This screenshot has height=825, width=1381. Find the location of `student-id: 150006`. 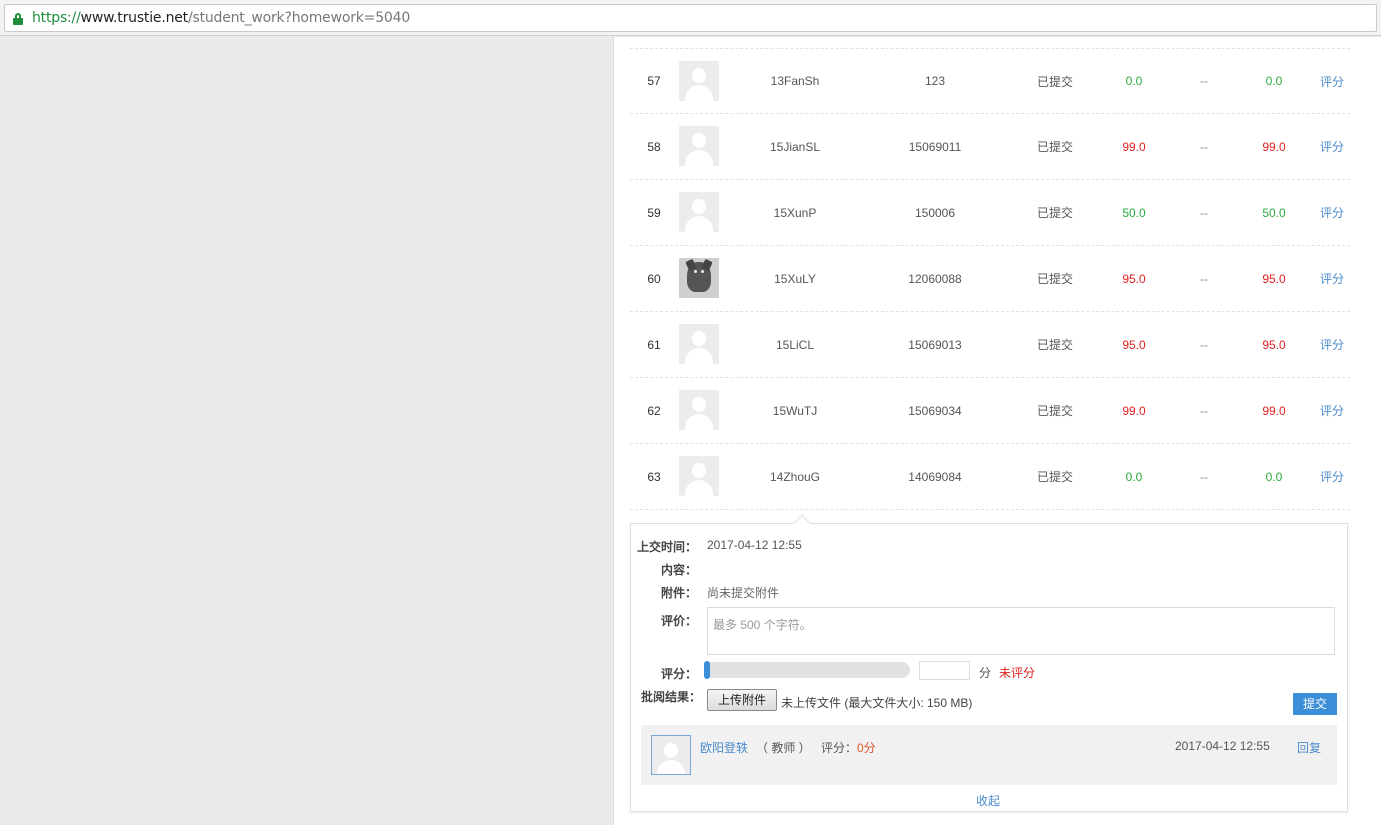

student-id: 150006 is located at coordinates (935, 212).